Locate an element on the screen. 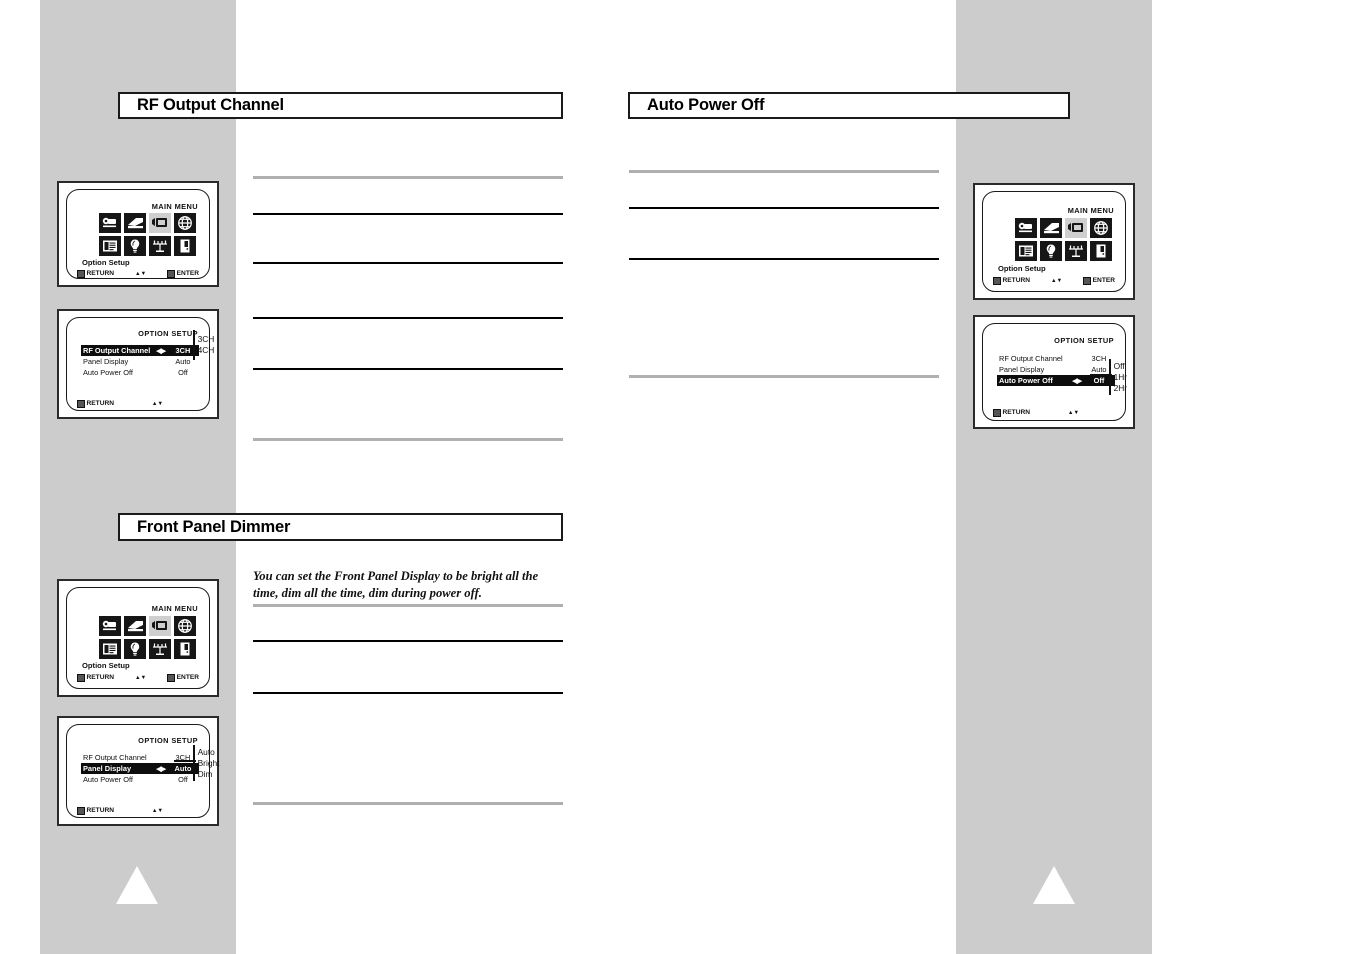 Image resolution: width=1351 pixels, height=954 pixels. osd-main-menu-3: MAIN MENU Option Setup RETURN ▲▼ ENTER is located at coordinates (1054, 241).